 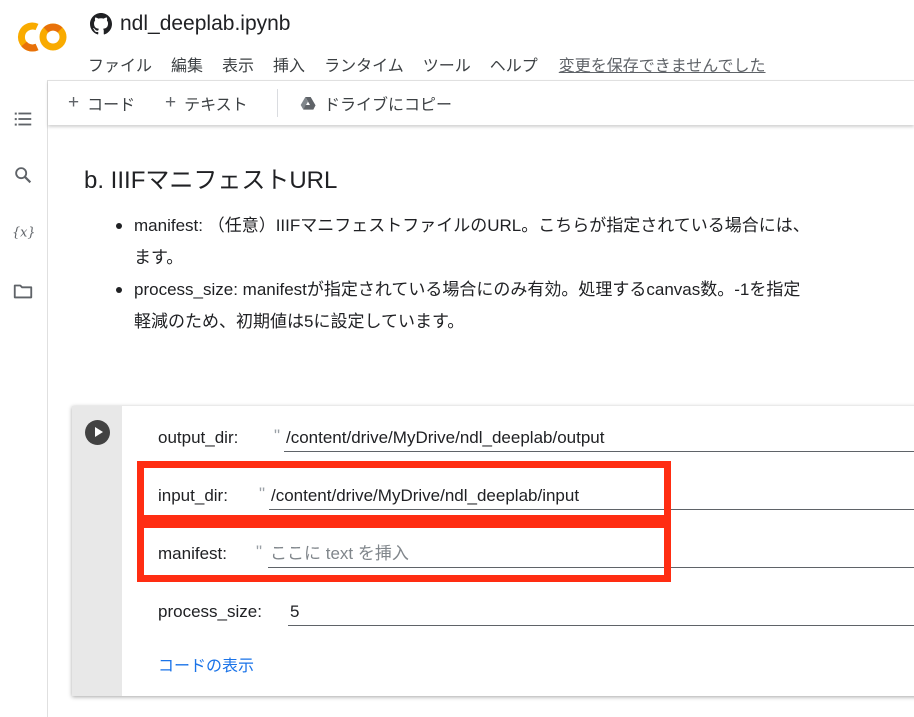 I want to click on search-icon, so click(x=23, y=175).